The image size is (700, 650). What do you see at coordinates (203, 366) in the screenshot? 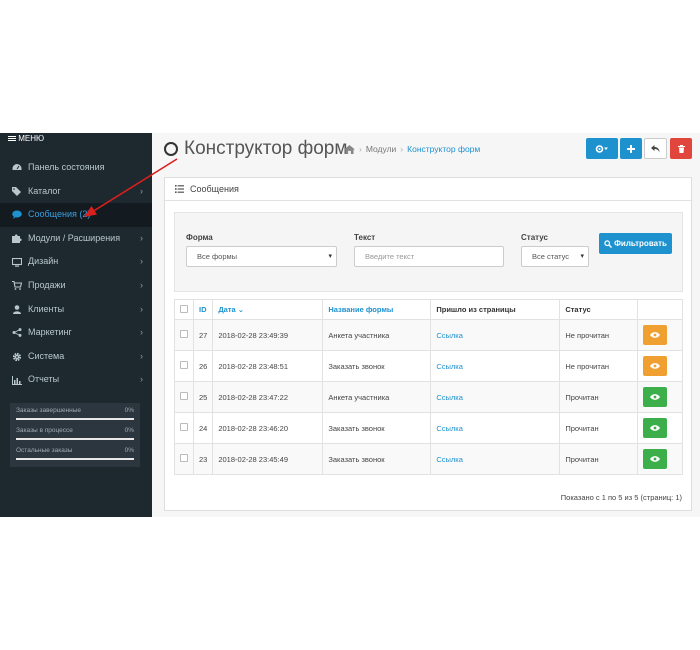
I see `cell-id: 26` at bounding box center [203, 366].